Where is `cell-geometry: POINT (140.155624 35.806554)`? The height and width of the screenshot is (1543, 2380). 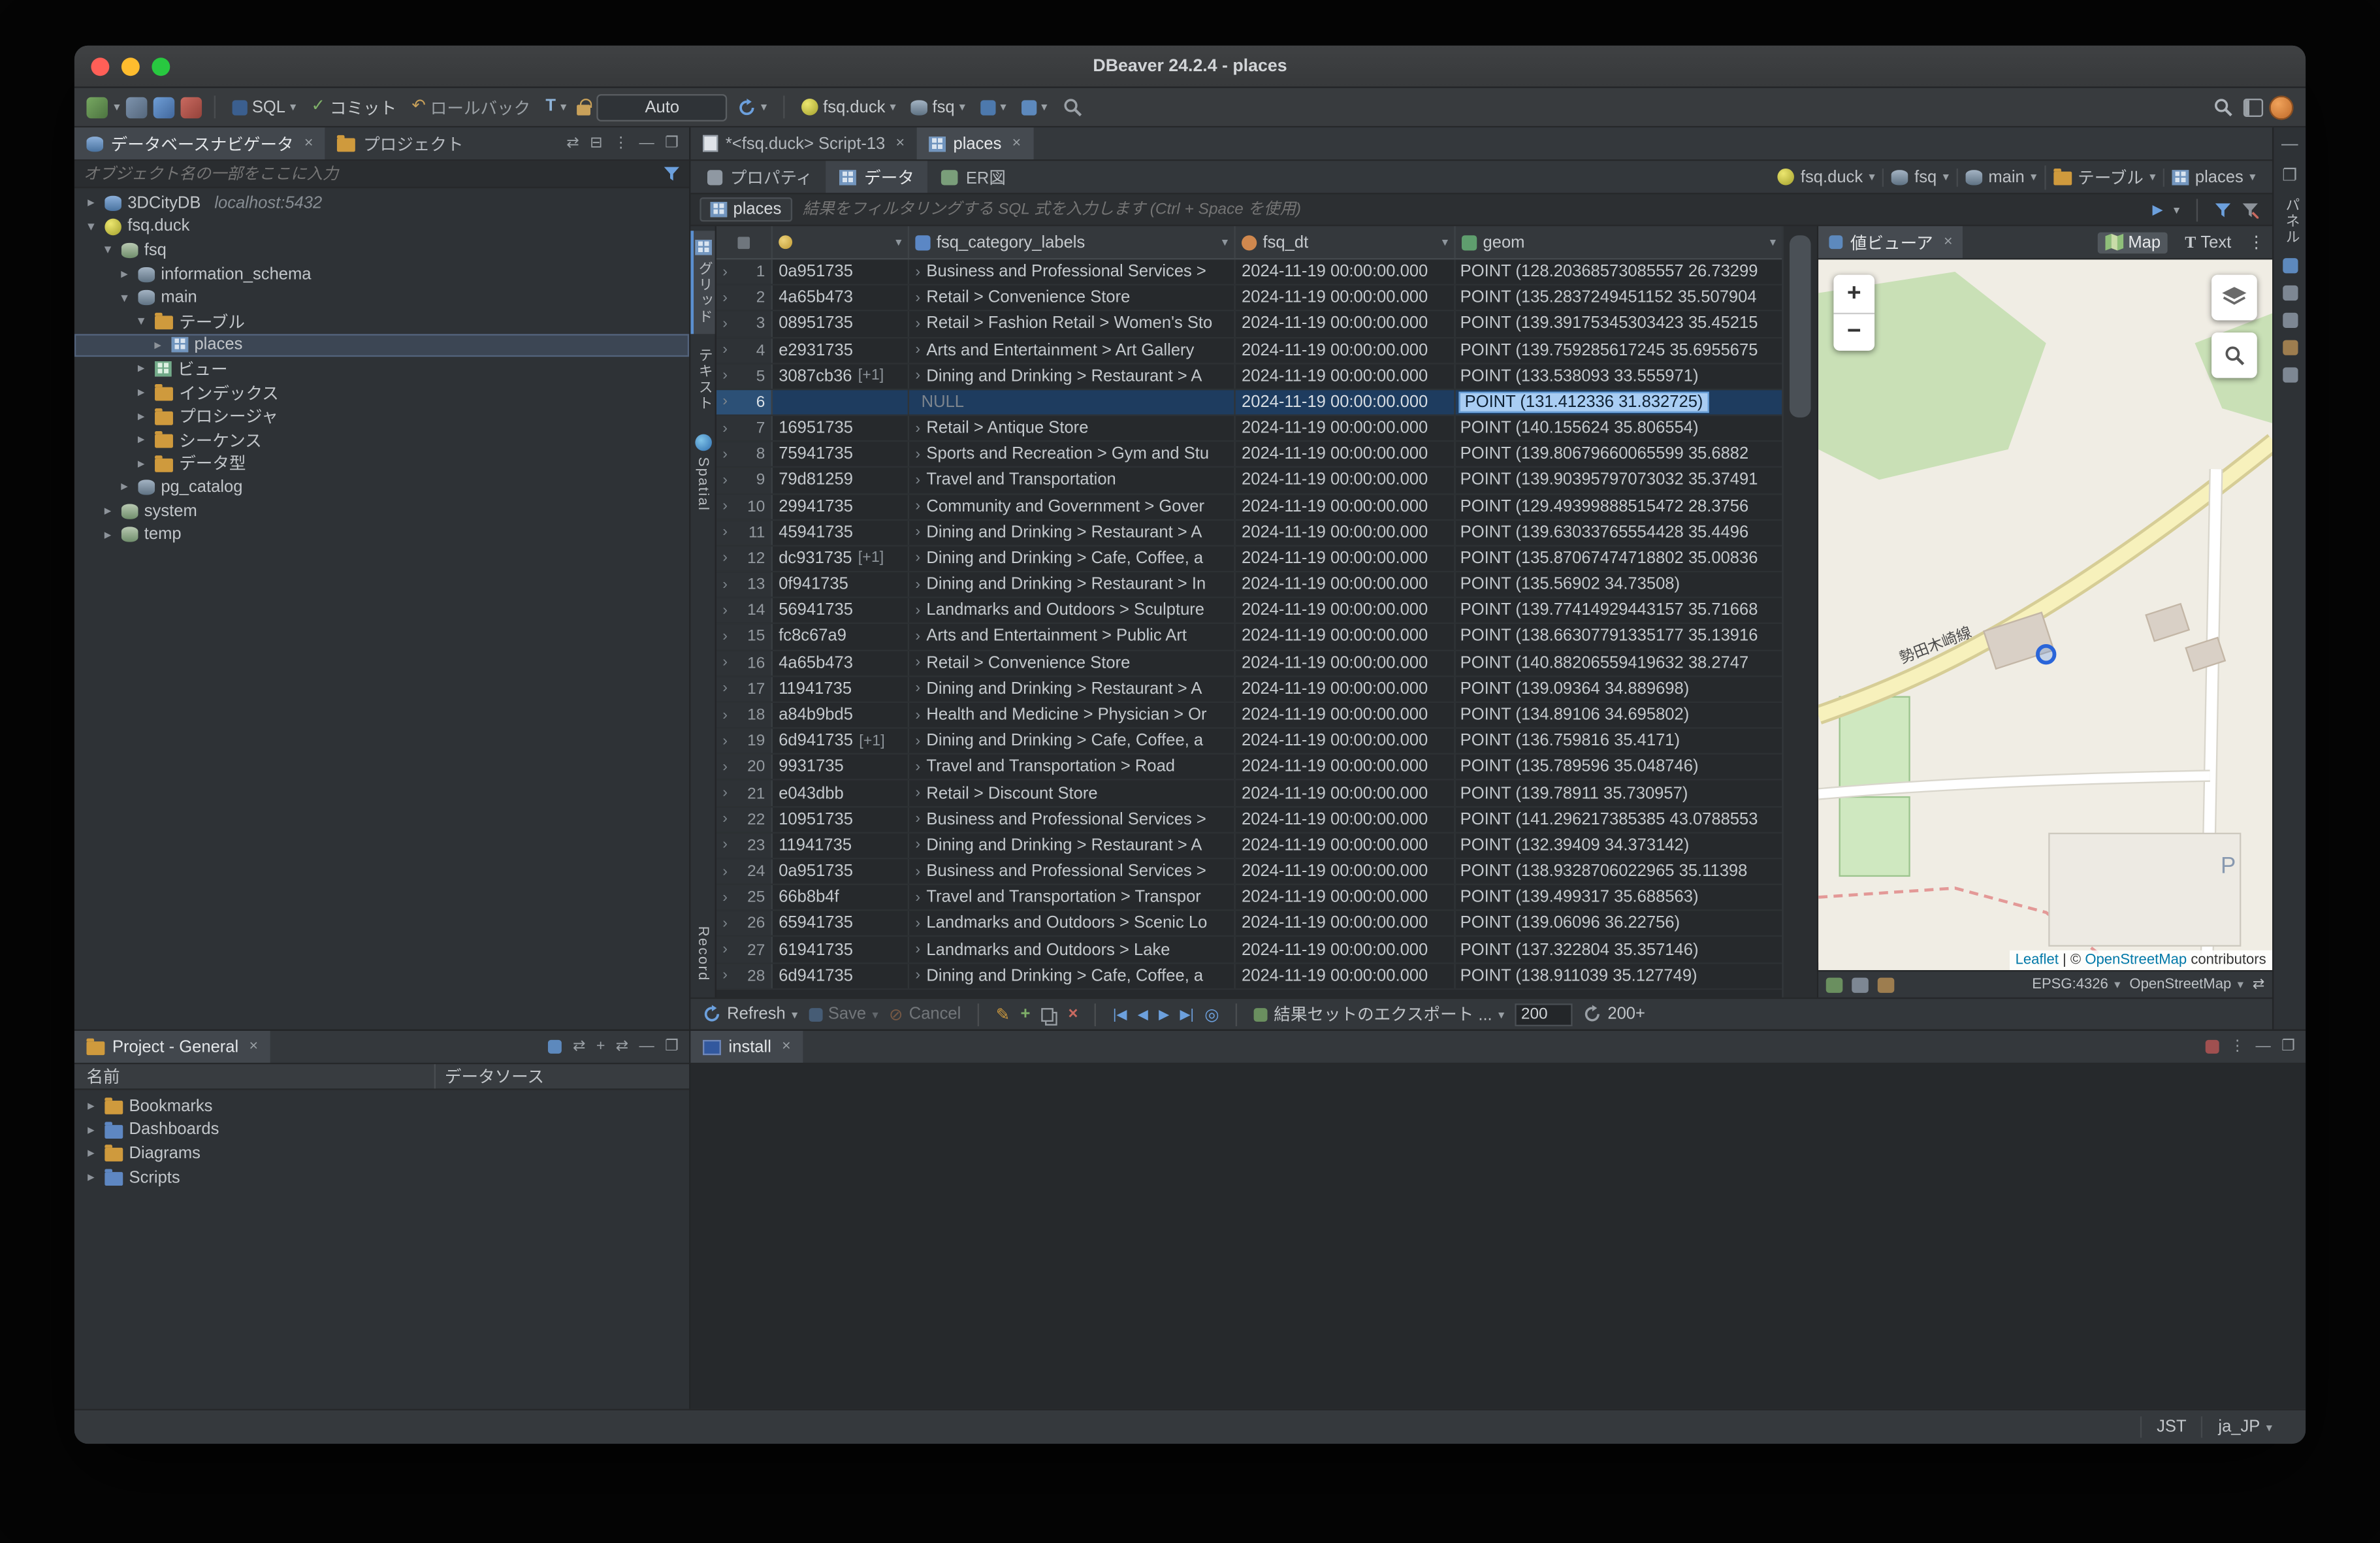 cell-geometry: POINT (140.155624 35.806554) is located at coordinates (1619, 428).